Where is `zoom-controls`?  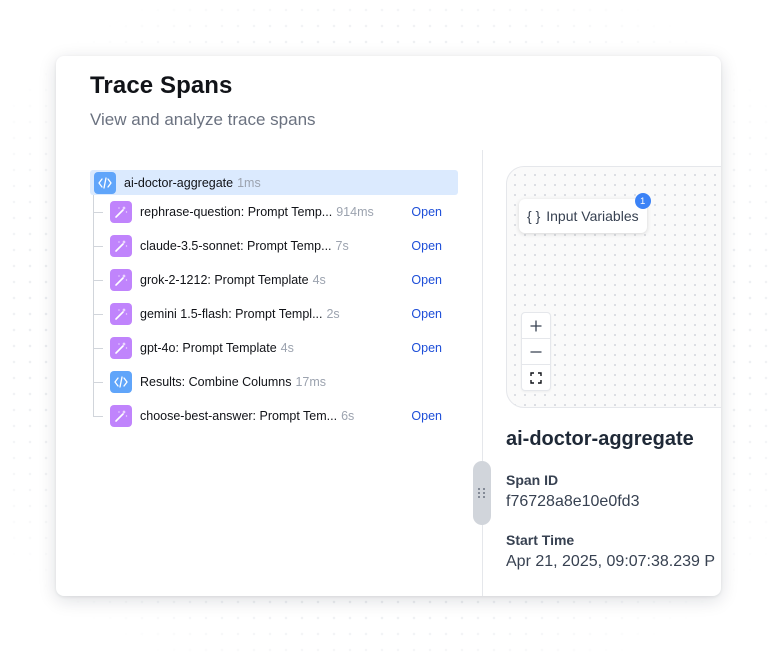
zoom-controls is located at coordinates (536, 351).